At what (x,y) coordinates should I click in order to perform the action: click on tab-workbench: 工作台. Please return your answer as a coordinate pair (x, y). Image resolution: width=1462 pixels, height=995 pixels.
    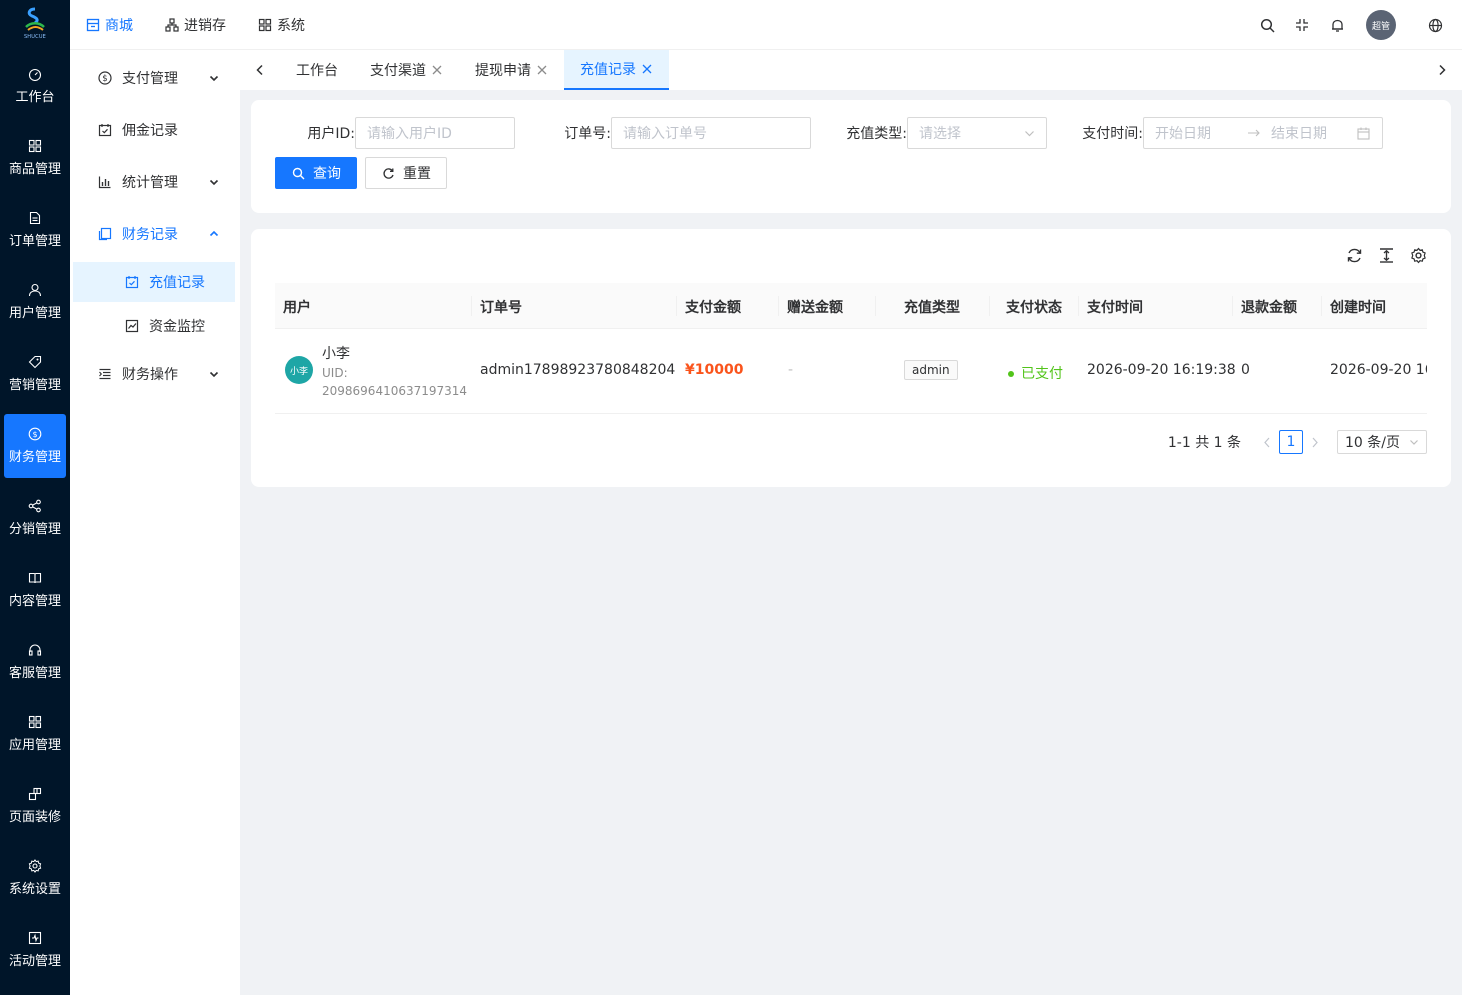
    Looking at the image, I should click on (317, 70).